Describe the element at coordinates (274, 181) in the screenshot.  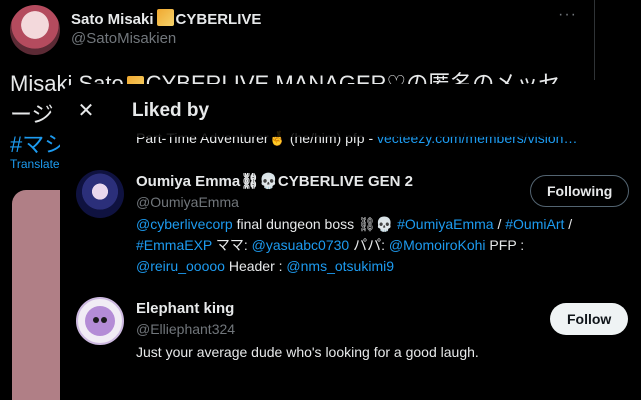
I see `user-name: Oumiya Emma⛓💀CYBERLIVE GEN 2` at that location.